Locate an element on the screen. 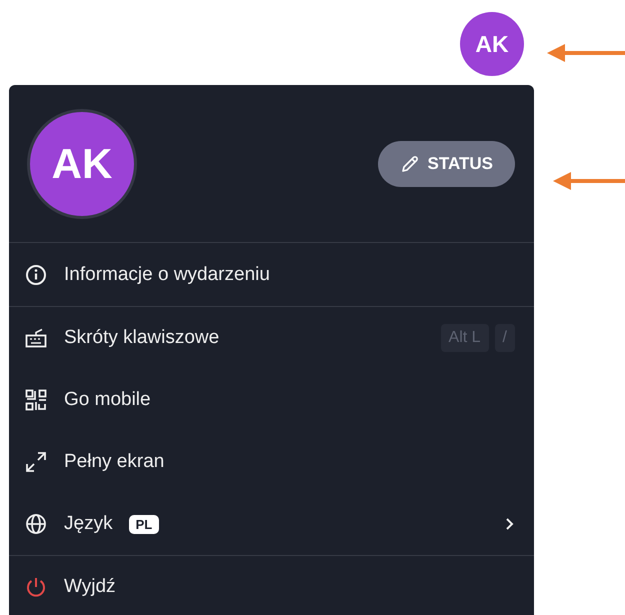 The height and width of the screenshot is (615, 625). shortcut-key: Alt L is located at coordinates (464, 338).